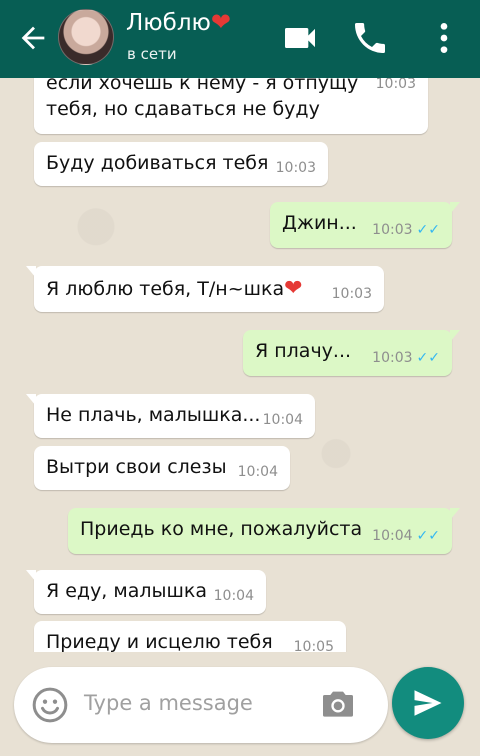  Describe the element at coordinates (313, 645) in the screenshot. I see `message-time: 10:05` at that location.